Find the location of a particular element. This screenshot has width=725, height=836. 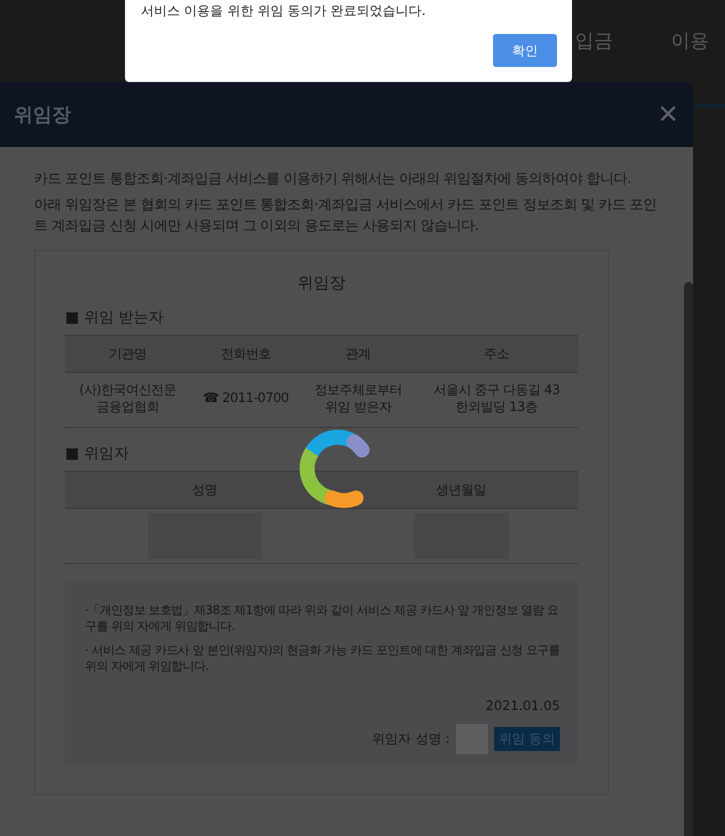

intro-text: 카드 포인트 통합조회·계좌입금 서비스를 이용하기 위해서는 아래의 위임절차에 동의하여야 합니다. is located at coordinates (333, 179).